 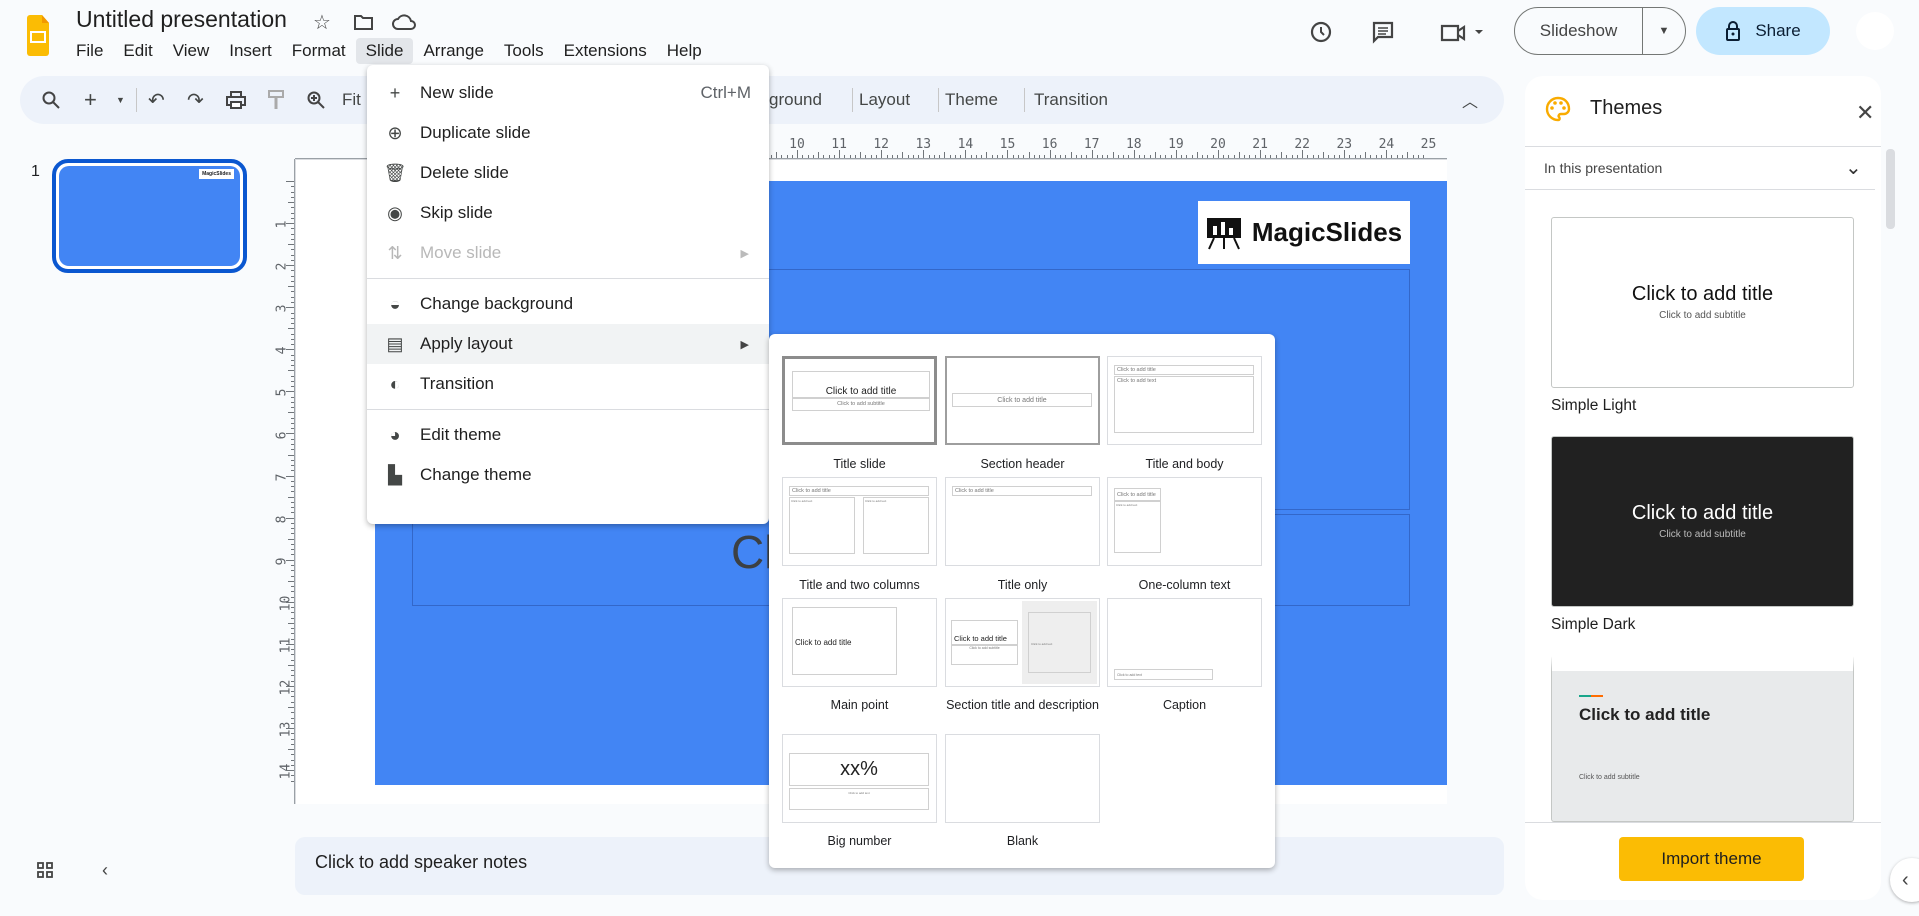 I want to click on menu-slide: Slide, so click(x=384, y=51).